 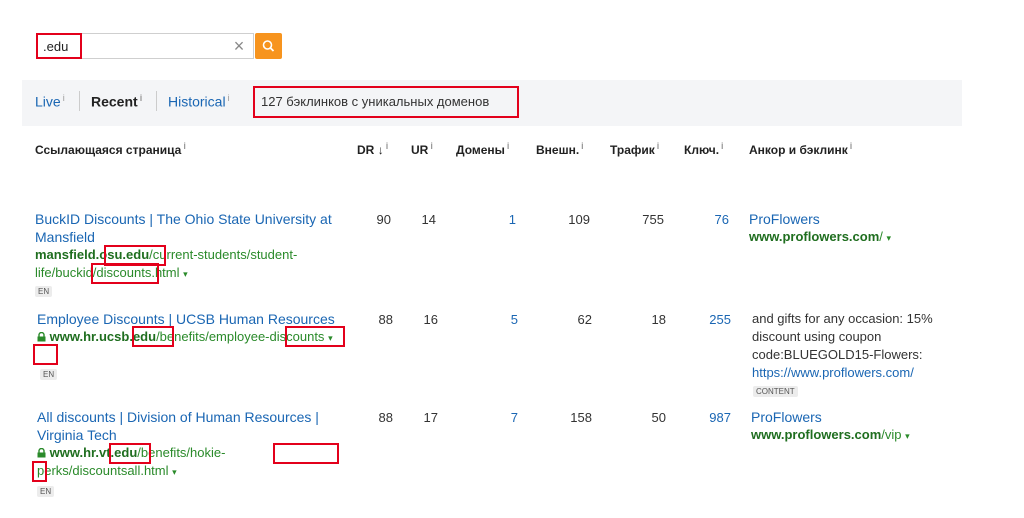 I want to click on url-path: /benefits/employee-, so click(x=213, y=336).